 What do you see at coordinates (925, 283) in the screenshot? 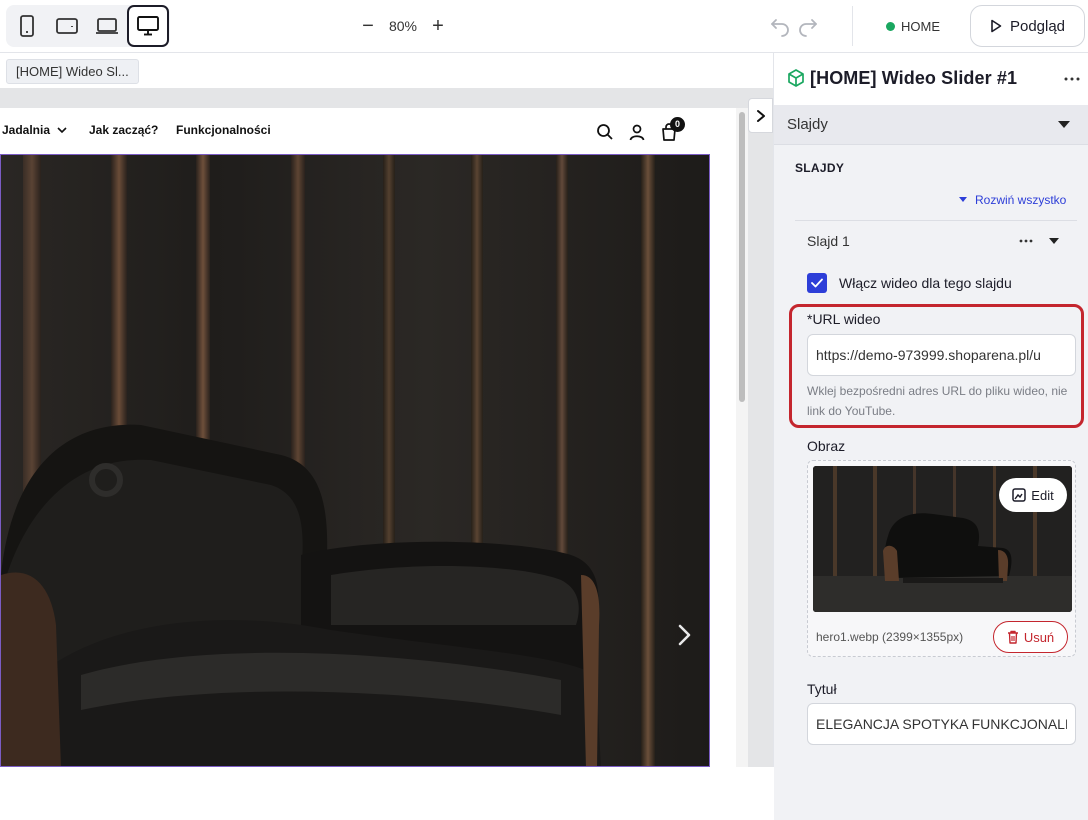
I see `video-checkbox-label: Włącz wideo dla tego slajdu` at bounding box center [925, 283].